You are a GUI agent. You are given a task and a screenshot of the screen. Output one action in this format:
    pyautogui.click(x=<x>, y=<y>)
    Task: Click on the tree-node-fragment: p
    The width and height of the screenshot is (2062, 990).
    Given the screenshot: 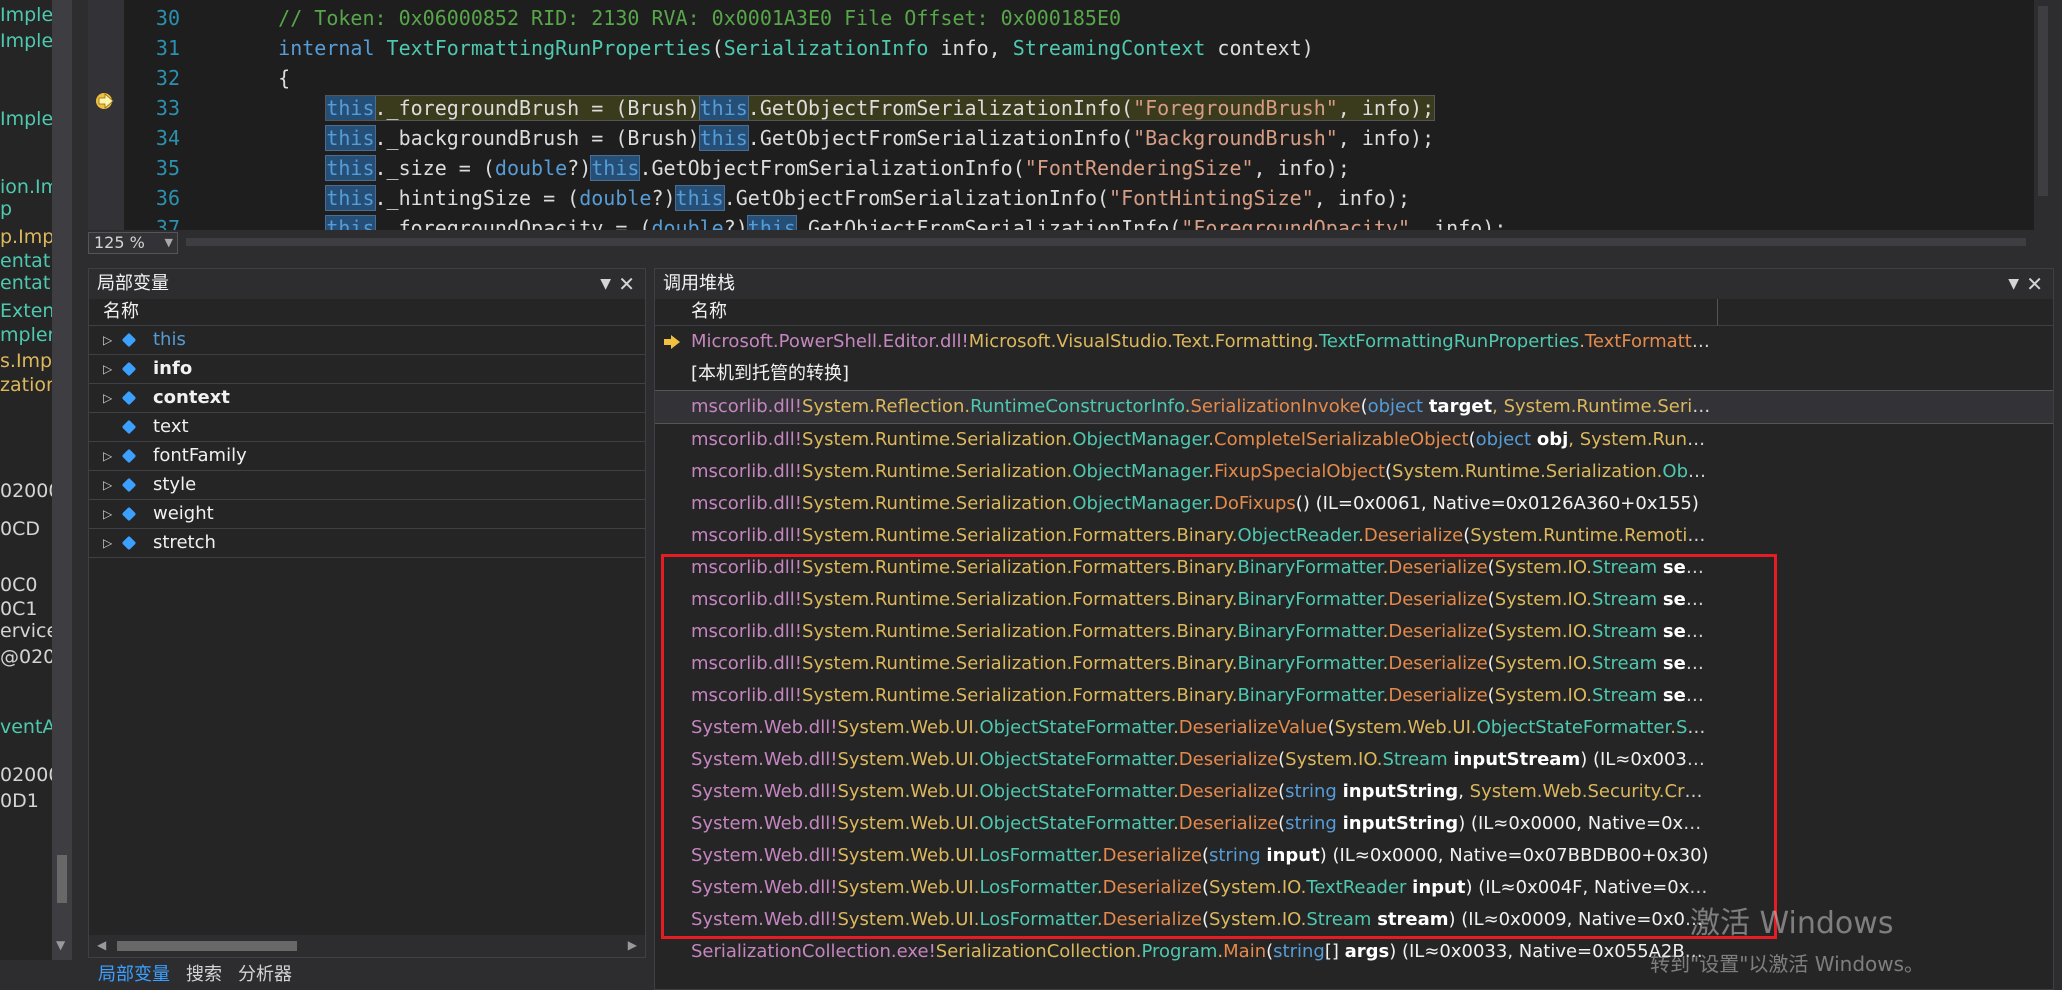 What is the action you would take?
    pyautogui.click(x=6, y=209)
    